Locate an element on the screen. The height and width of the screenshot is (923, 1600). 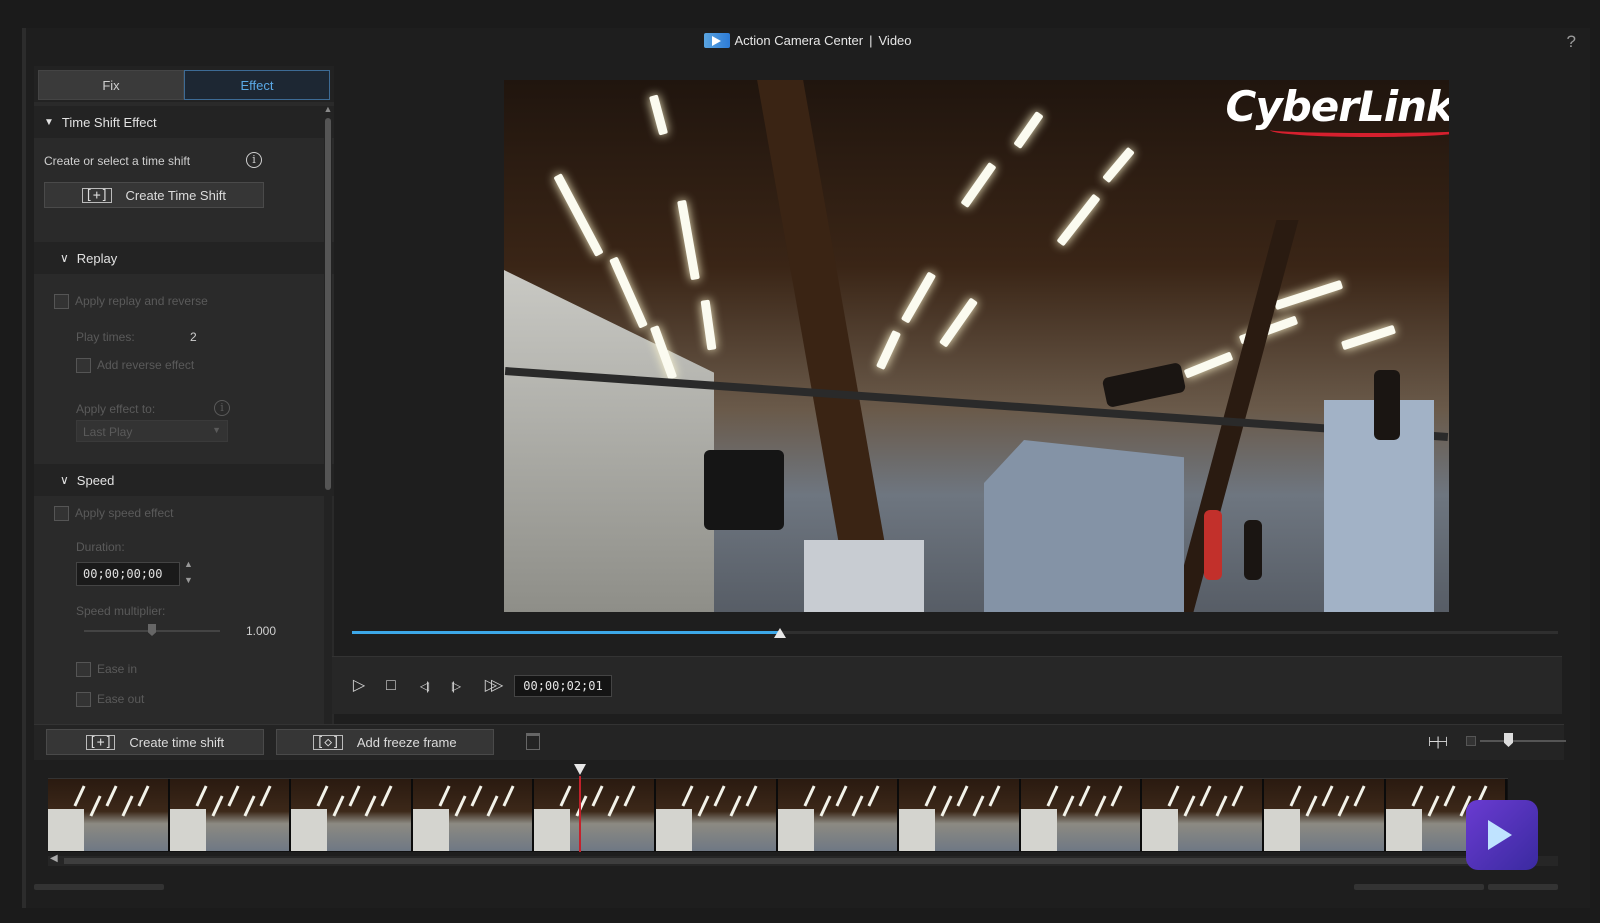
previous-frame-icon: ◁| is located at coordinates (423, 686).